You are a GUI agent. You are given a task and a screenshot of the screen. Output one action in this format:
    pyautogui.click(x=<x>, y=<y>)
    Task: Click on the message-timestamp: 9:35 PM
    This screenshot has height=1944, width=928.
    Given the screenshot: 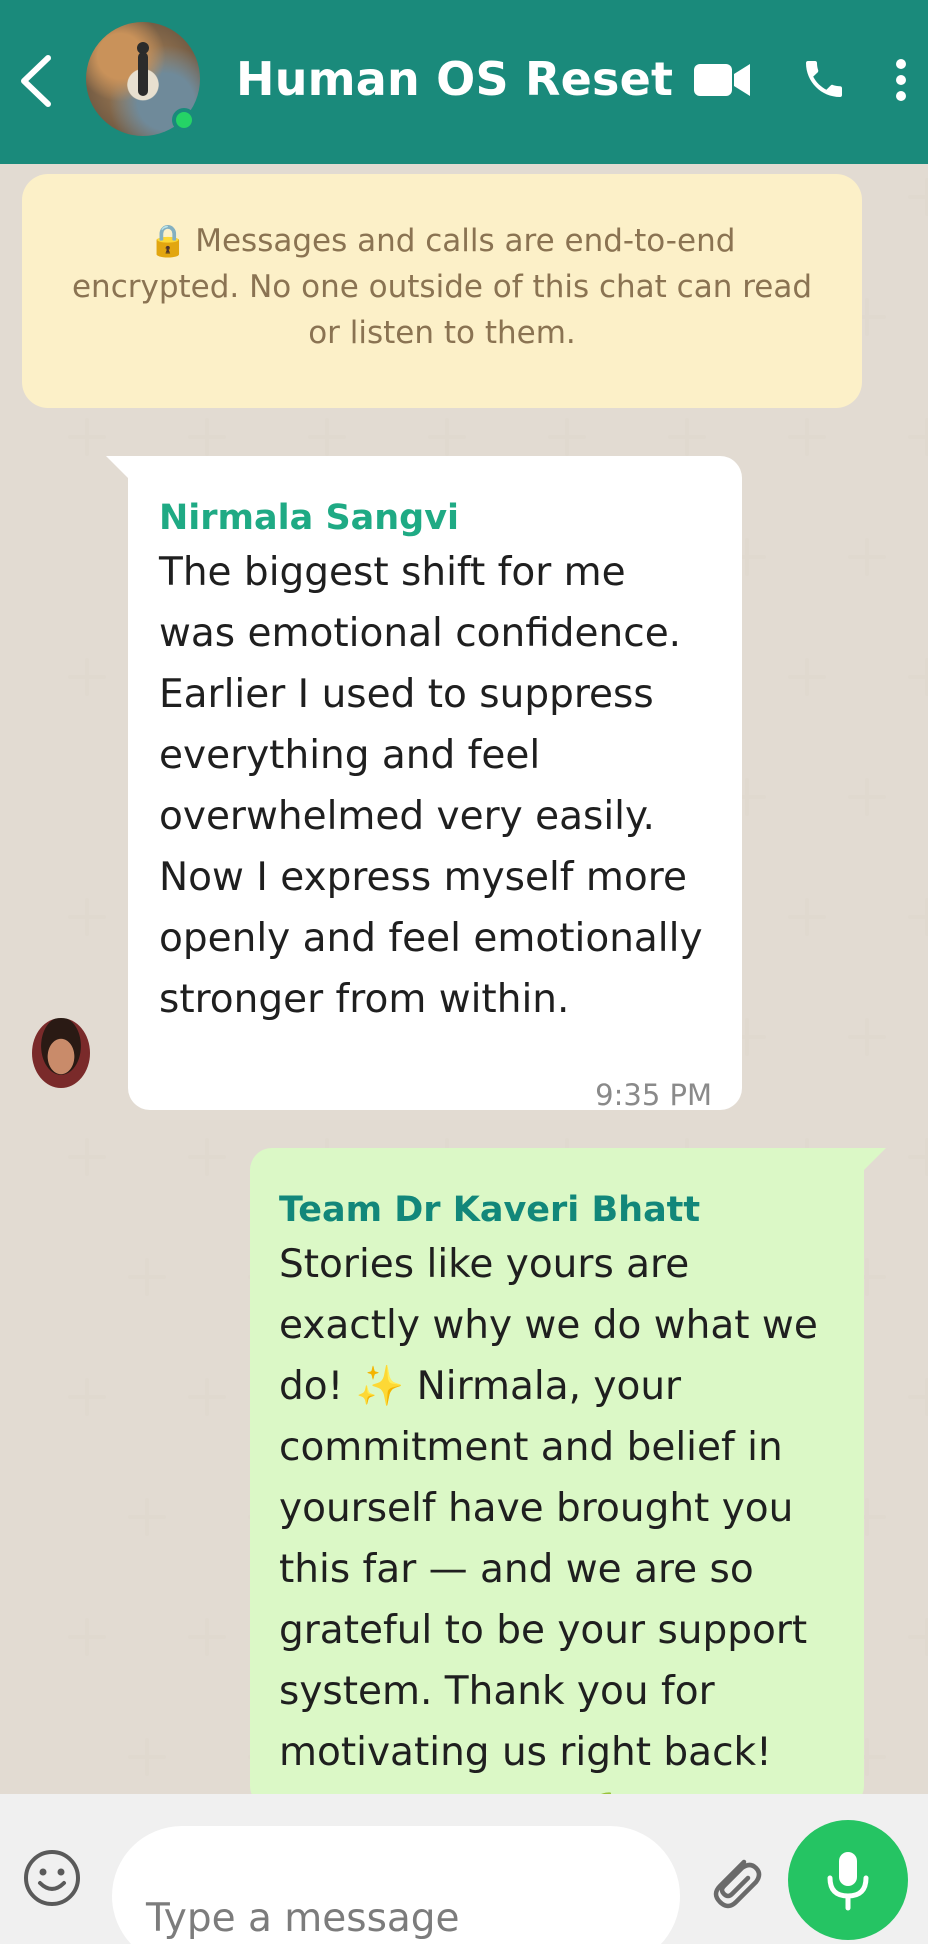 What is the action you would take?
    pyautogui.click(x=653, y=1095)
    